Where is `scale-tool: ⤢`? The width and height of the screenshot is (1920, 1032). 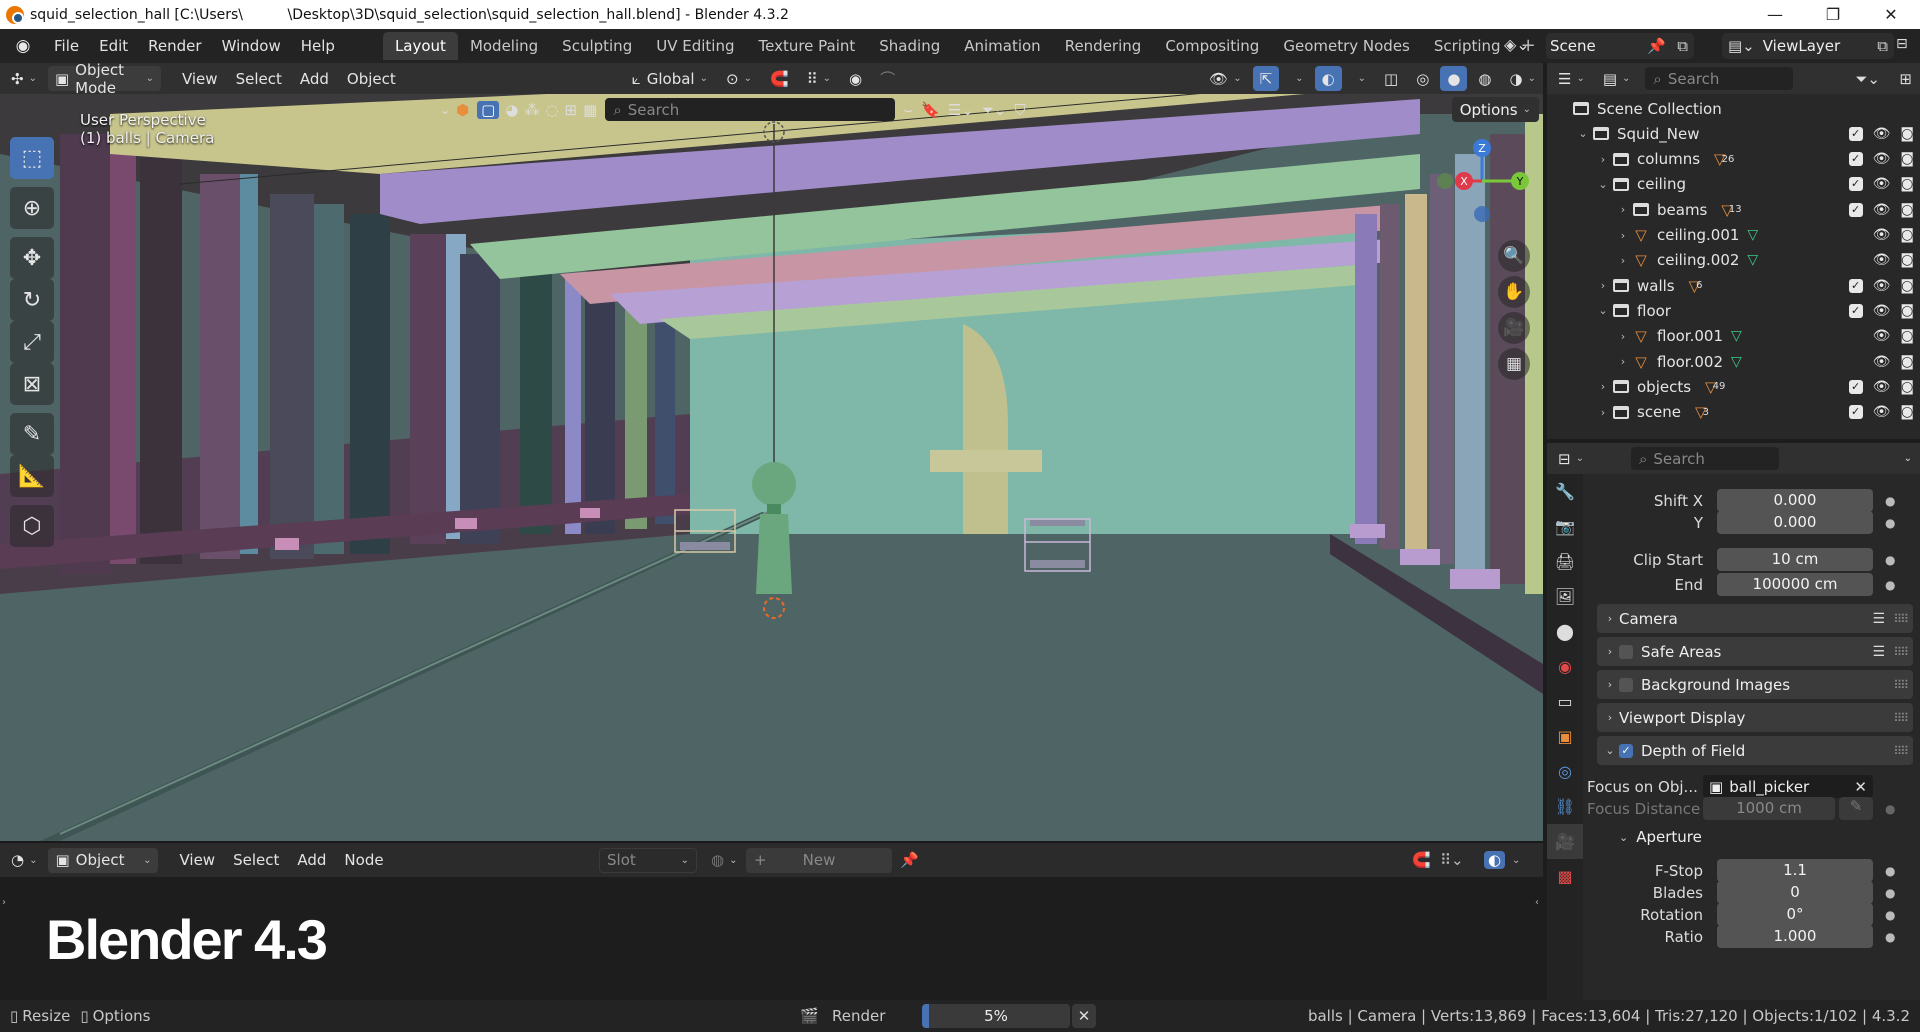
scale-tool: ⤢ is located at coordinates (32, 342).